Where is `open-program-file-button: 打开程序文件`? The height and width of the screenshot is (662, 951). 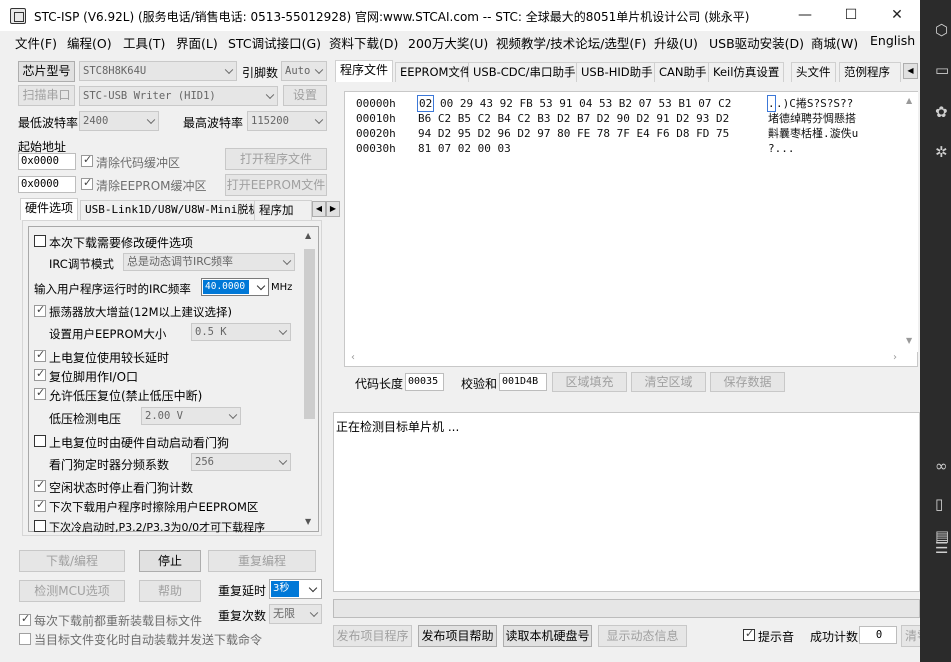
open-program-file-button: 打开程序文件 is located at coordinates (276, 159).